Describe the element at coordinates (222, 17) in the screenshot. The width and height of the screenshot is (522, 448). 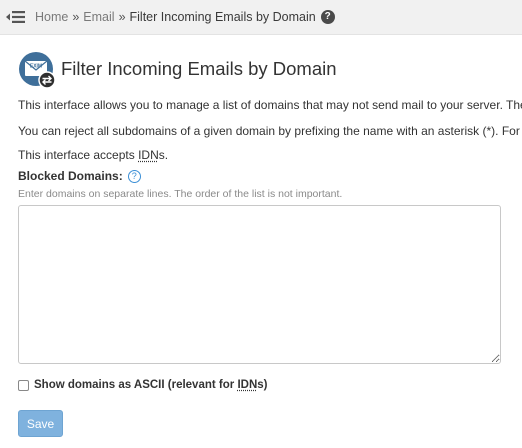
I see `breadcrumb-current: Filter Incoming Emails by Domain` at that location.